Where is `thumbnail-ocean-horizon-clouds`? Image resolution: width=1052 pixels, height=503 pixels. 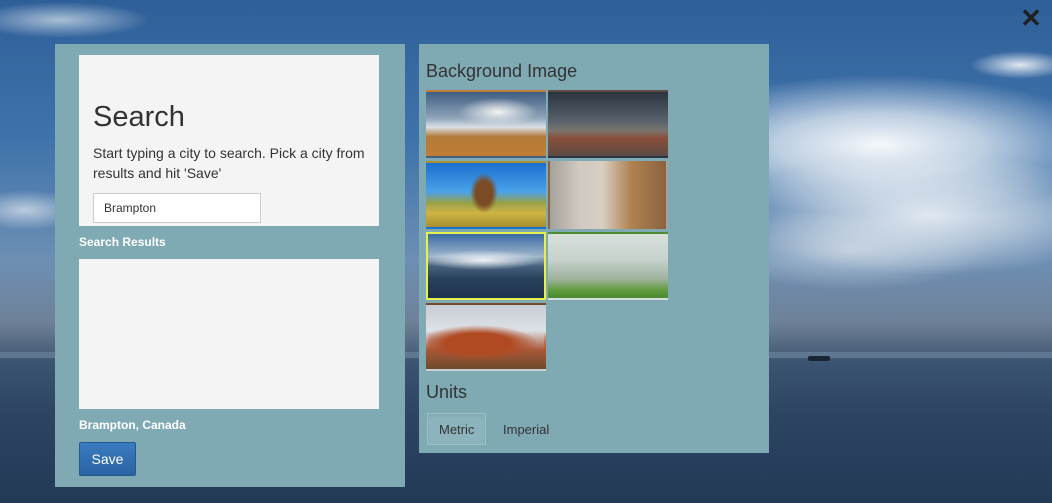
thumbnail-ocean-horizon-clouds is located at coordinates (486, 266).